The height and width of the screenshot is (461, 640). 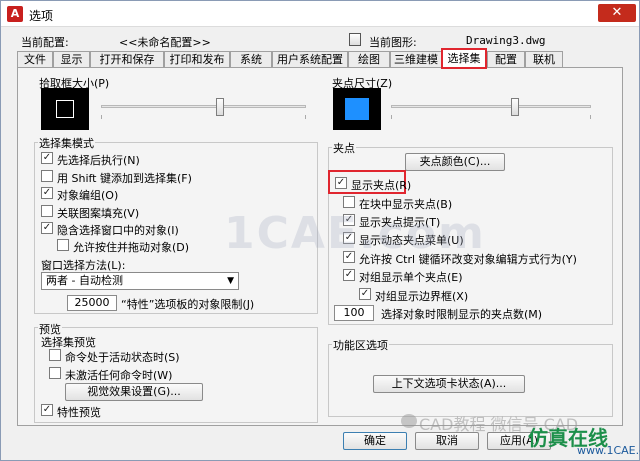 I want to click on checkbox-single-grip-groups: ✓, so click(x=349, y=275).